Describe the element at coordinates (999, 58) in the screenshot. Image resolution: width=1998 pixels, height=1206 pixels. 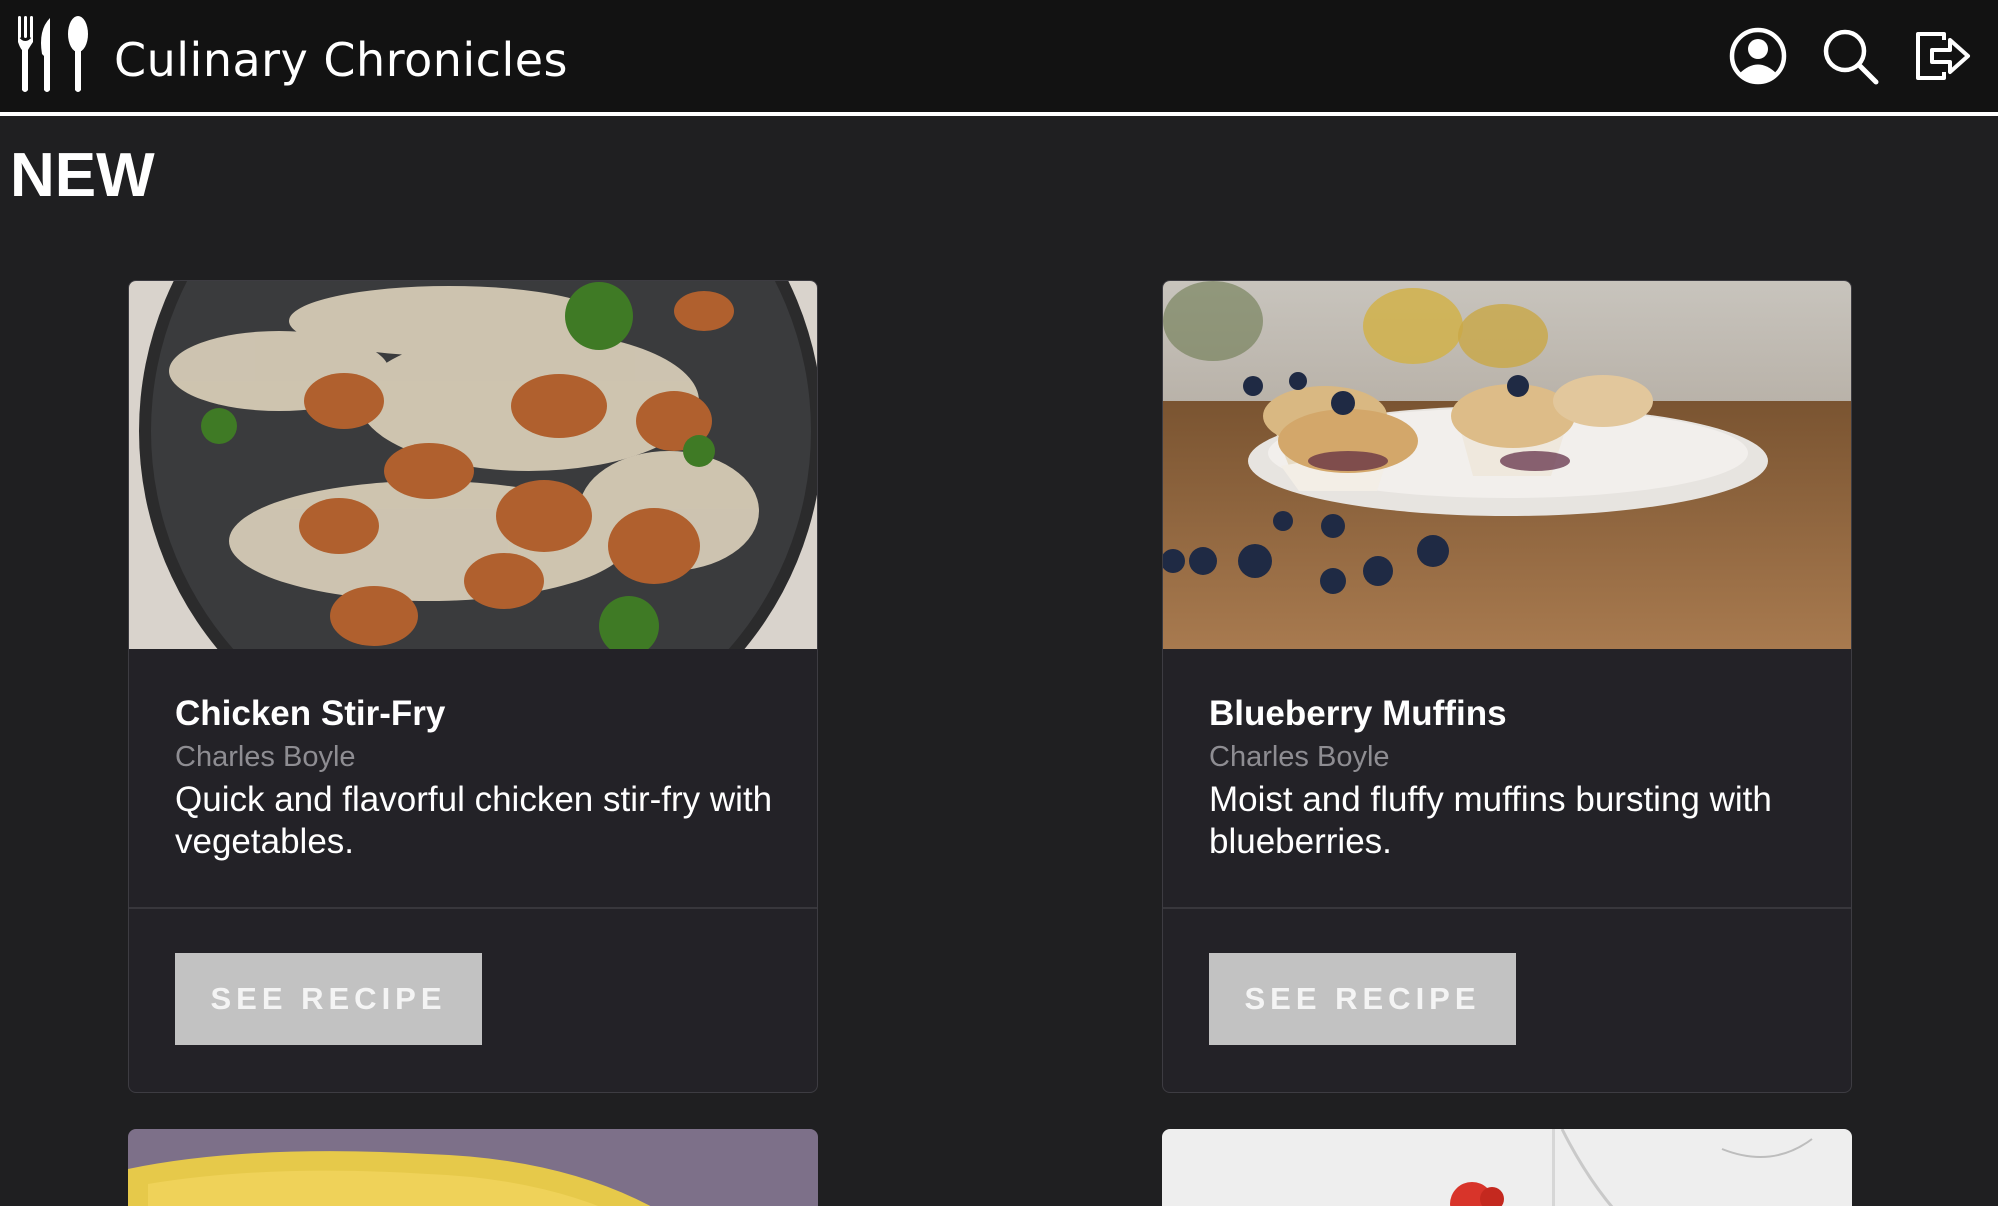
I see `top-navbar: Culinary Chronicles` at that location.